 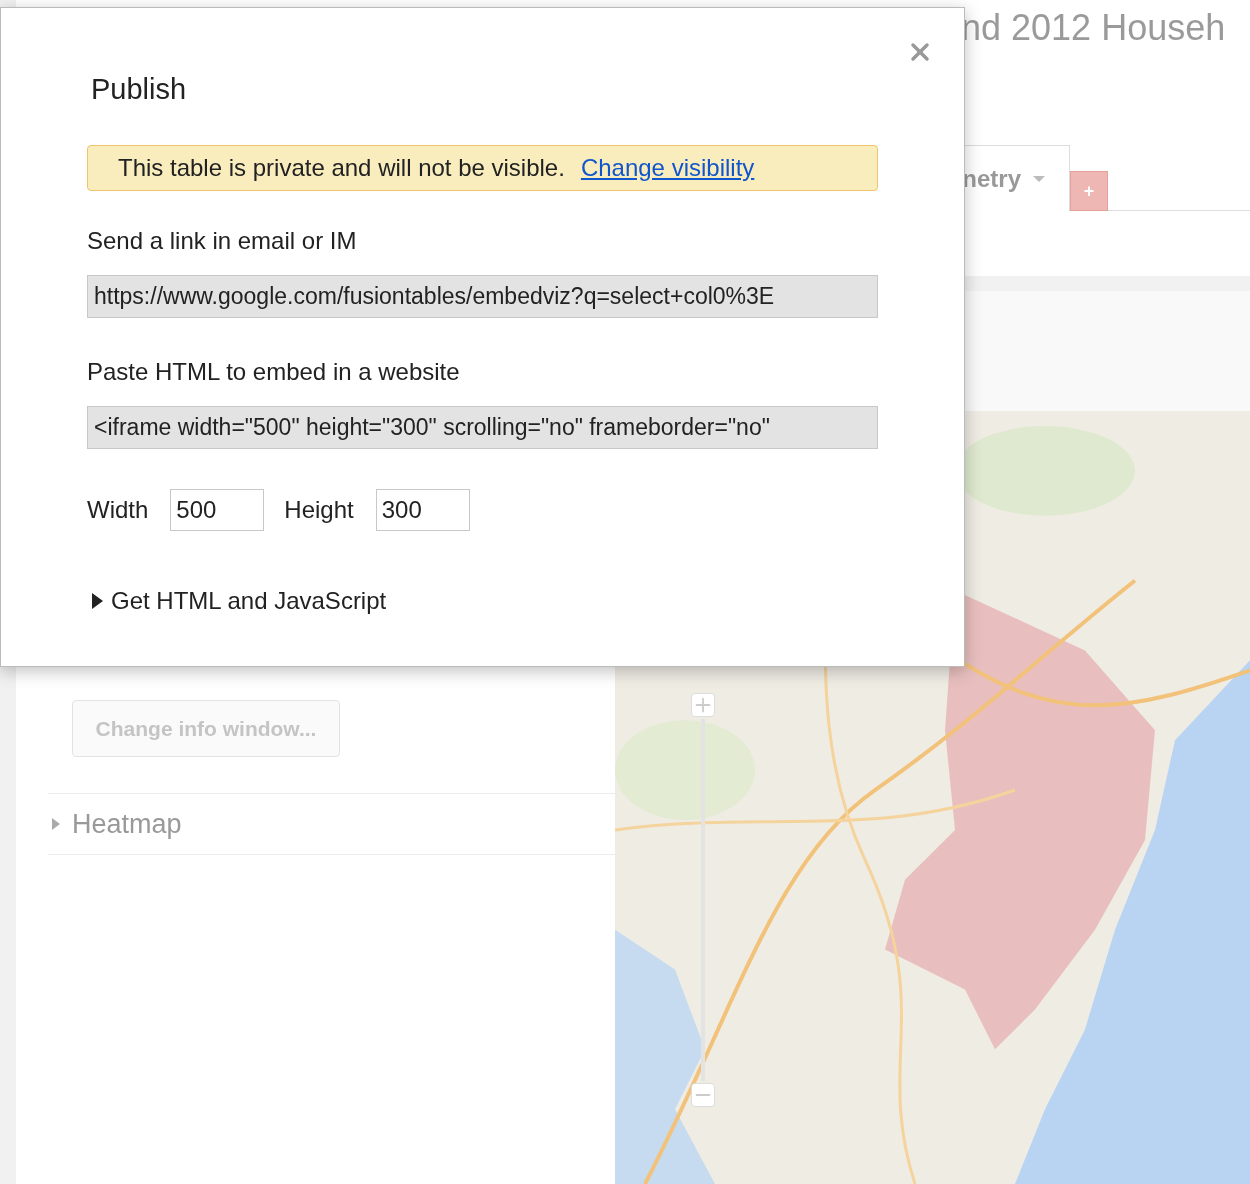 What do you see at coordinates (274, 371) in the screenshot?
I see `embed-label: Paste HTML to embed in a website` at bounding box center [274, 371].